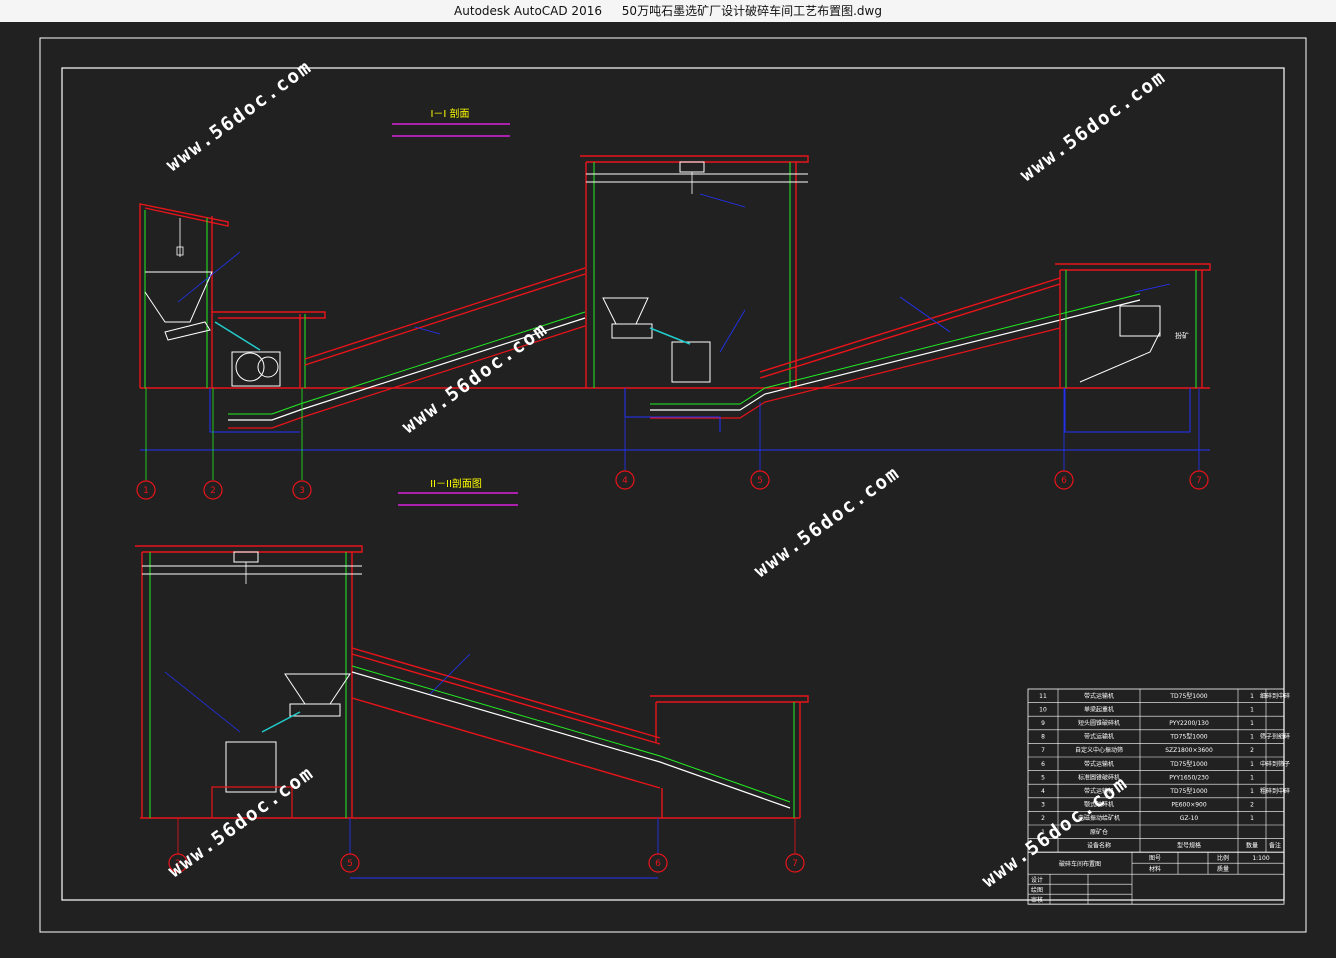 This screenshot has width=1336, height=958. What do you see at coordinates (302, 491) in the screenshot?
I see `axis-label-3: 3` at bounding box center [302, 491].